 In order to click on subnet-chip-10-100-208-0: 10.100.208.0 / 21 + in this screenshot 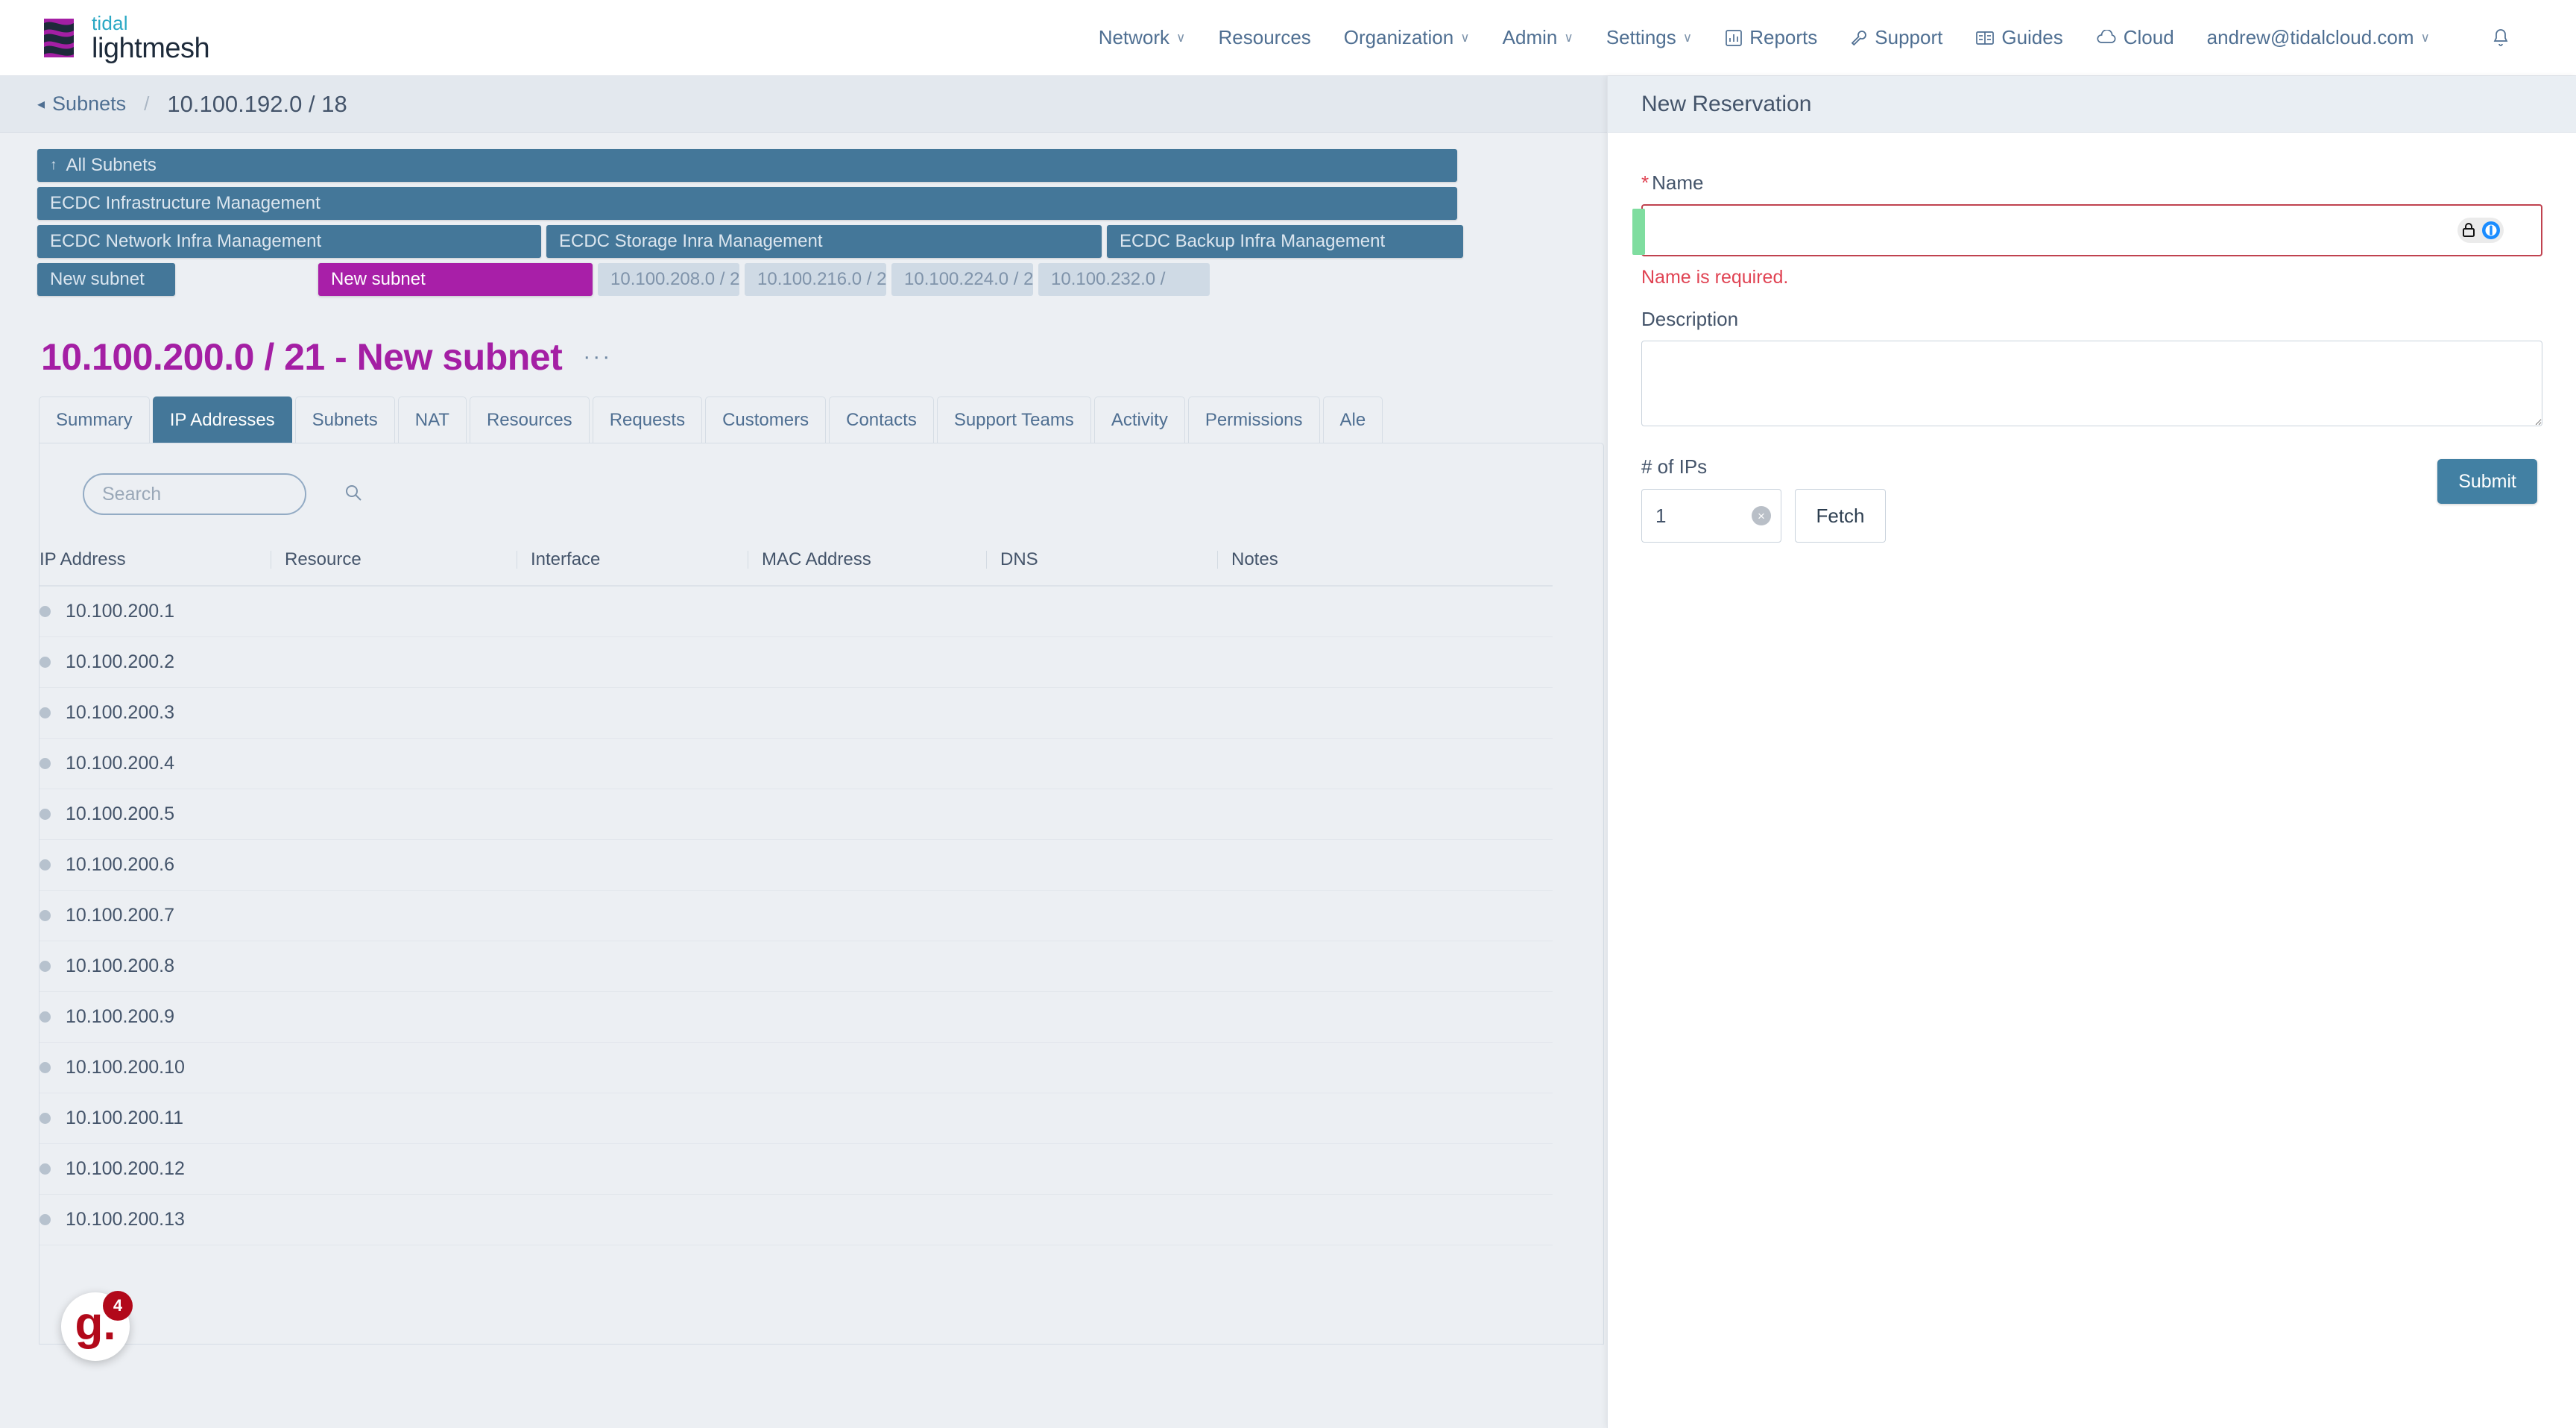, I will do `click(668, 279)`.